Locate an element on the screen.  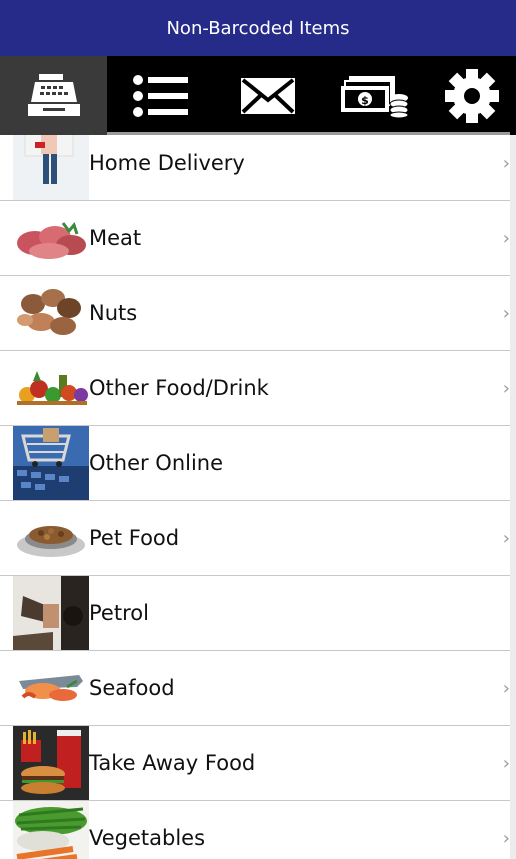
money-icon: $ is located at coordinates (374, 96).